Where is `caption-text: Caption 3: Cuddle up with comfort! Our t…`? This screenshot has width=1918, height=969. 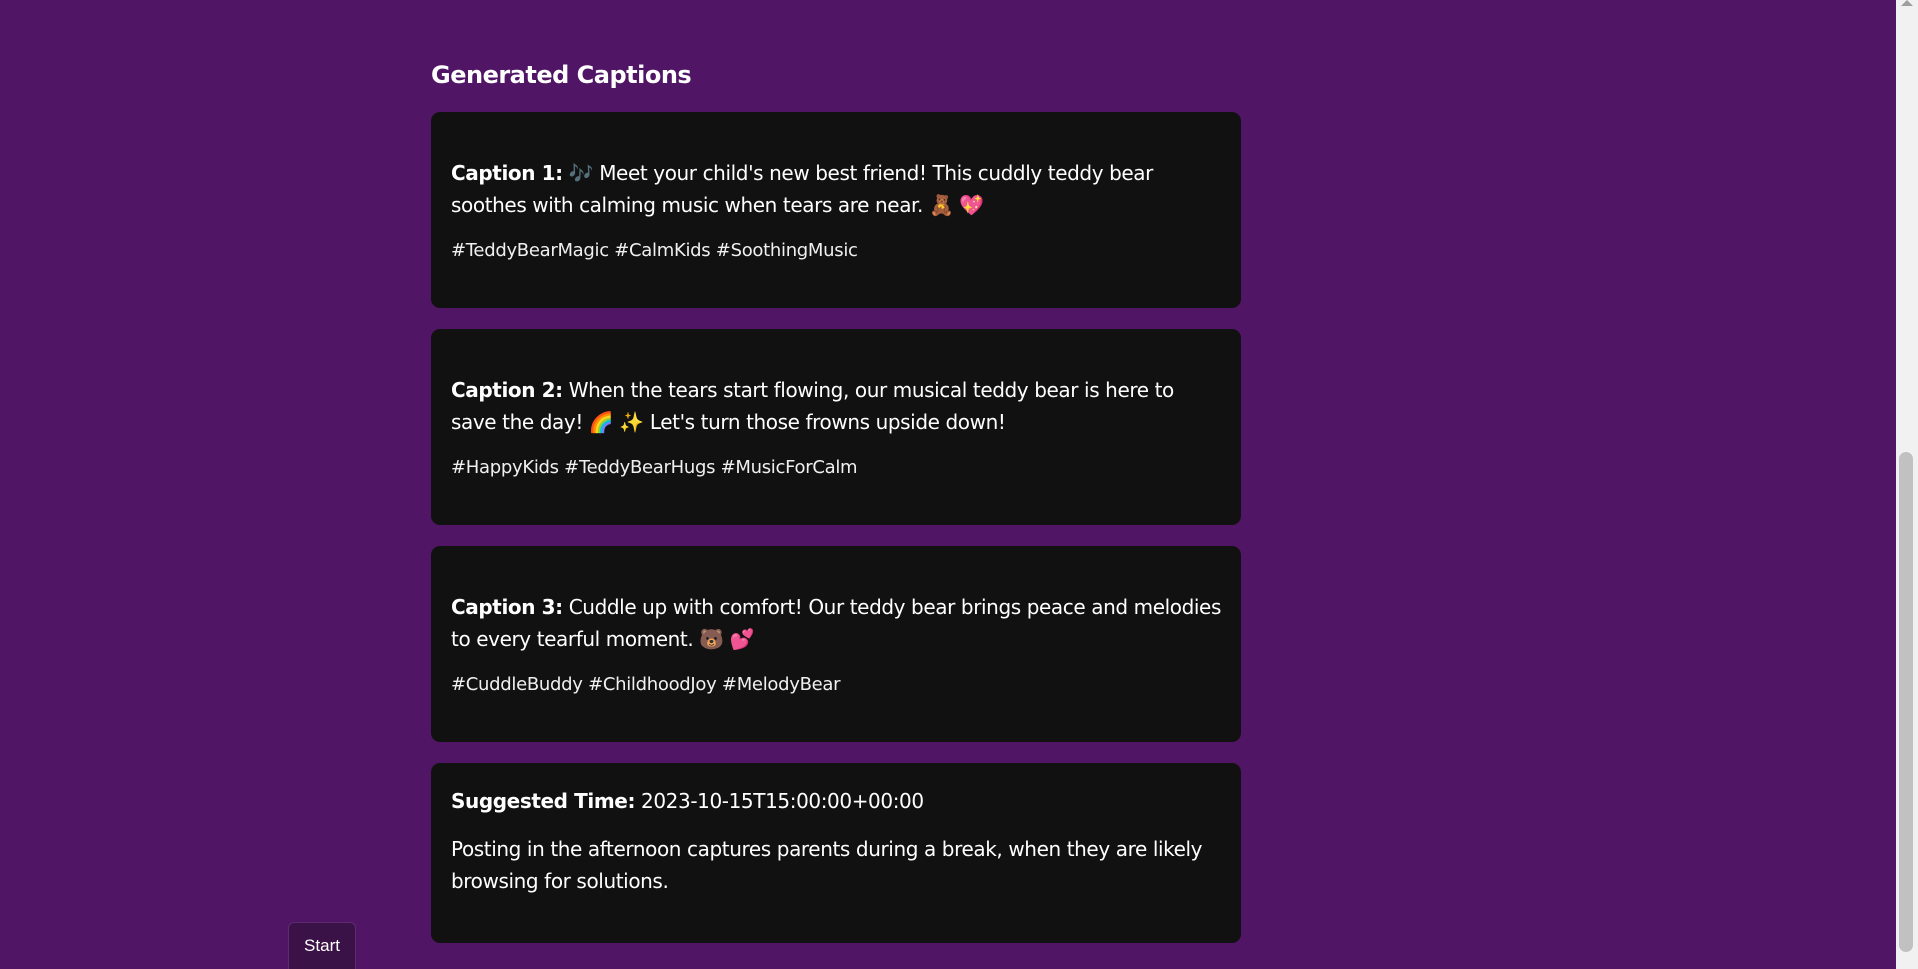 caption-text: Caption 3: Cuddle up with comfort! Our t… is located at coordinates (836, 623).